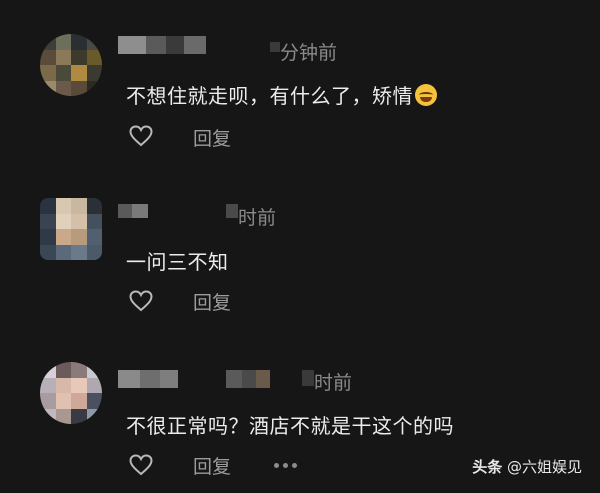  What do you see at coordinates (487, 467) in the screenshot?
I see `watermark-brand: 头条` at bounding box center [487, 467].